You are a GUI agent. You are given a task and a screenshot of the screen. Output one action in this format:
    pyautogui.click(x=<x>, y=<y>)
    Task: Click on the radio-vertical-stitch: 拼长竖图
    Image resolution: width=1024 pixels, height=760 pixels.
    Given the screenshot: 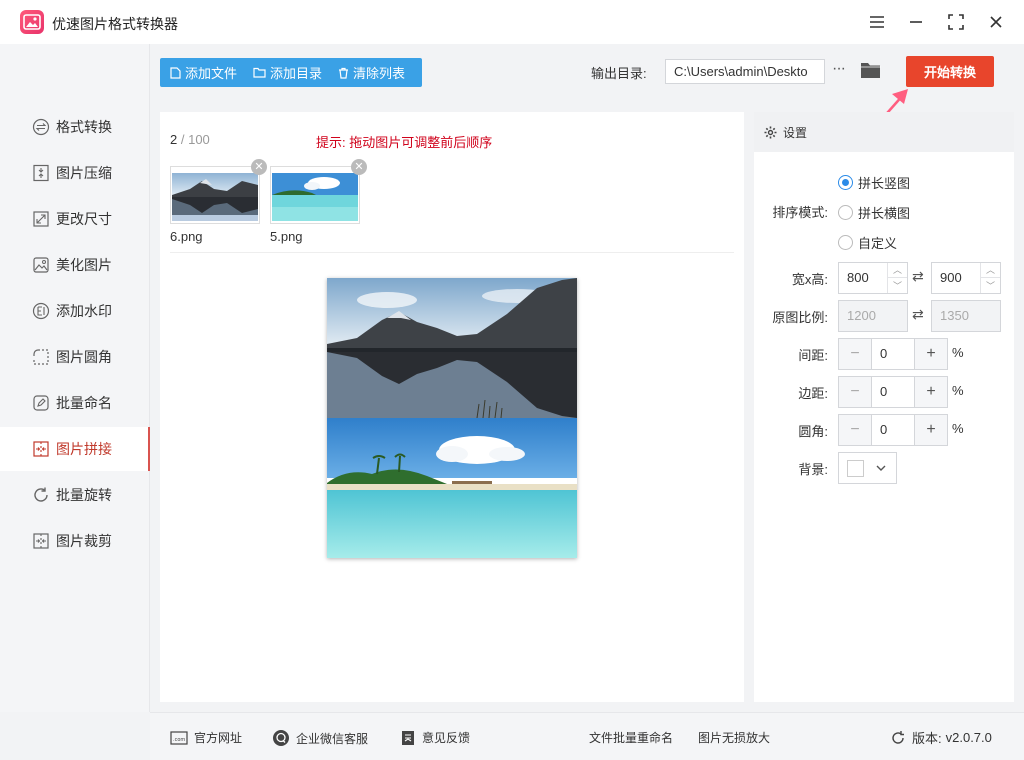 What is the action you would take?
    pyautogui.click(x=874, y=182)
    